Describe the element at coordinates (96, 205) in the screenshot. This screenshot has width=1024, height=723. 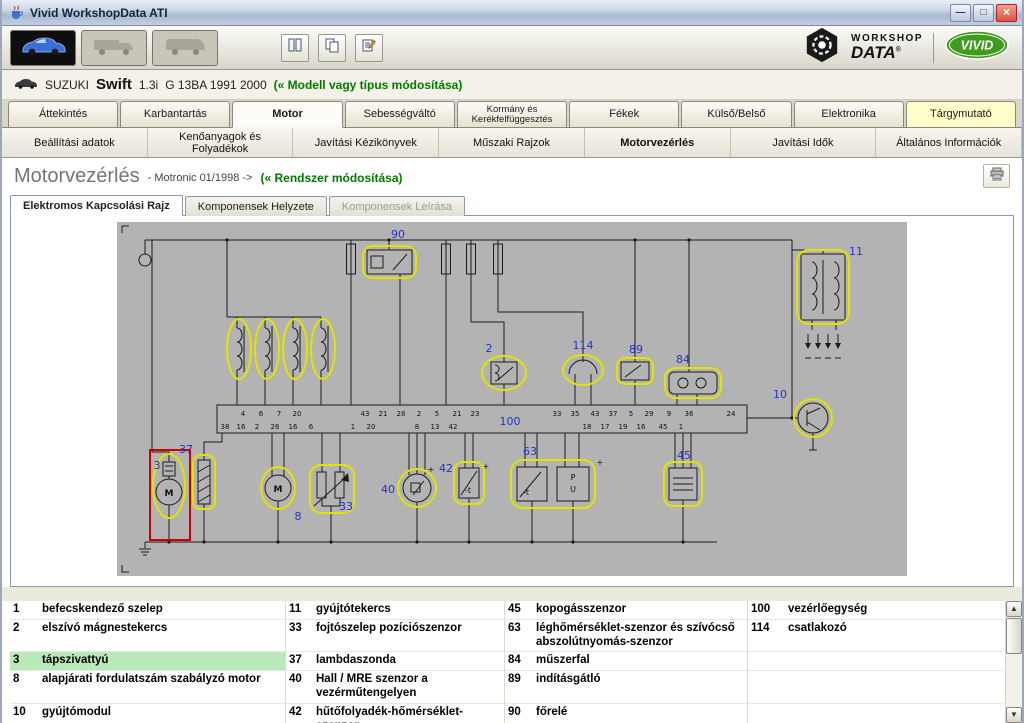
I see `content-tab-elektromos-kapcsolasi-rajz: Elektromos Kapcsolási Rajz` at that location.